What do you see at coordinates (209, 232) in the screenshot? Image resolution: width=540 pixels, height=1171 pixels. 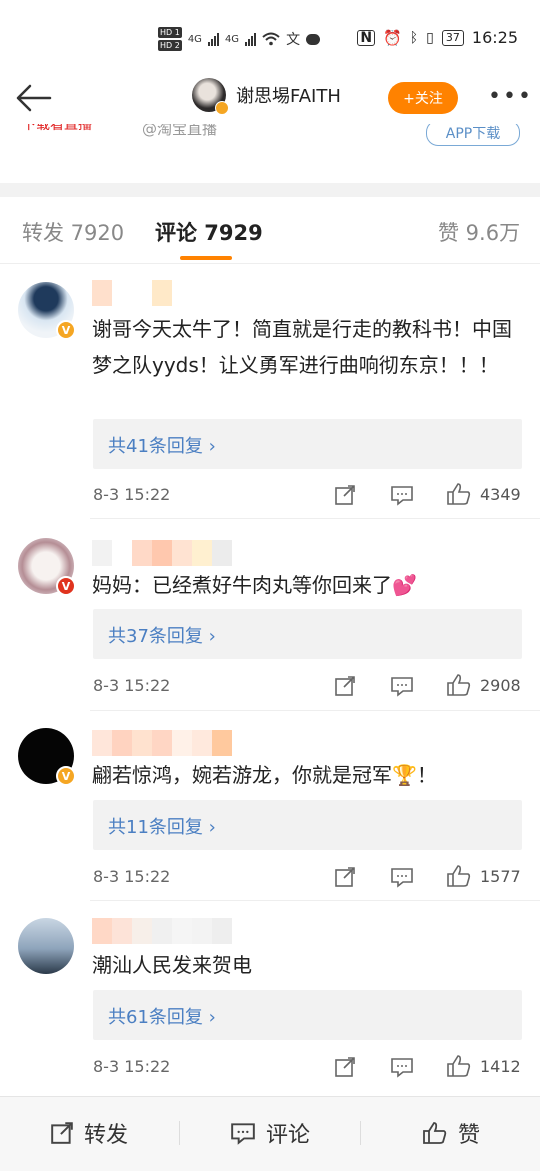 I see `tab-comments: 评论 7929` at bounding box center [209, 232].